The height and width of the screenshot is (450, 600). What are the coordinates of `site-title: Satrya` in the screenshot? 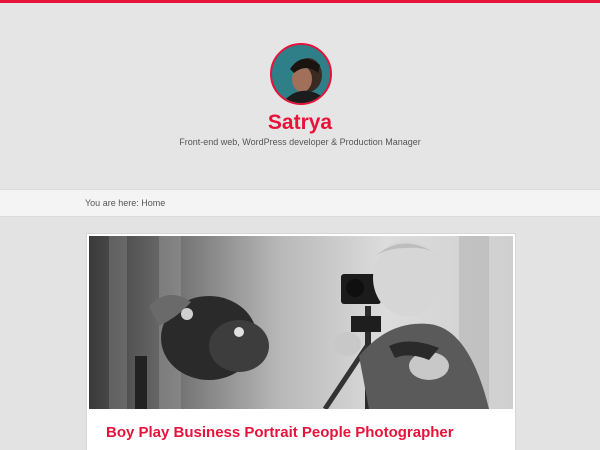 It's located at (300, 123).